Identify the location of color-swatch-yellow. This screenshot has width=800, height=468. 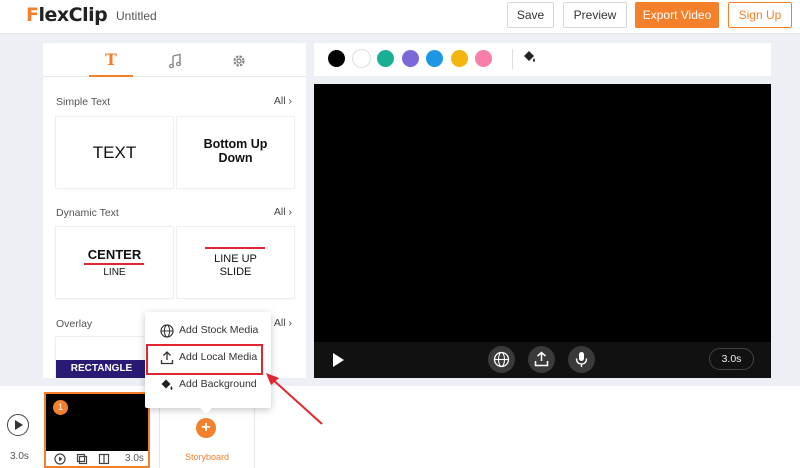
(459, 58).